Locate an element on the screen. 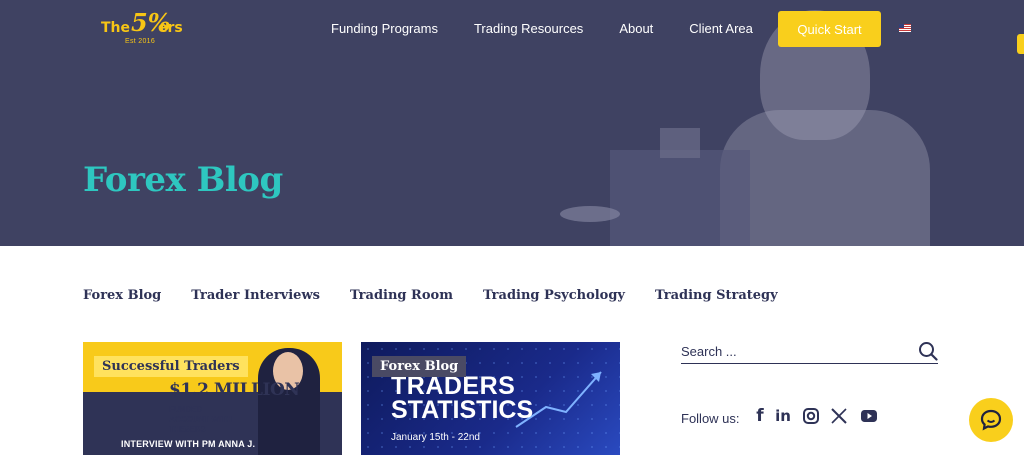 This screenshot has width=1024, height=455. category-forex-blog: Forex Blog is located at coordinates (122, 295).